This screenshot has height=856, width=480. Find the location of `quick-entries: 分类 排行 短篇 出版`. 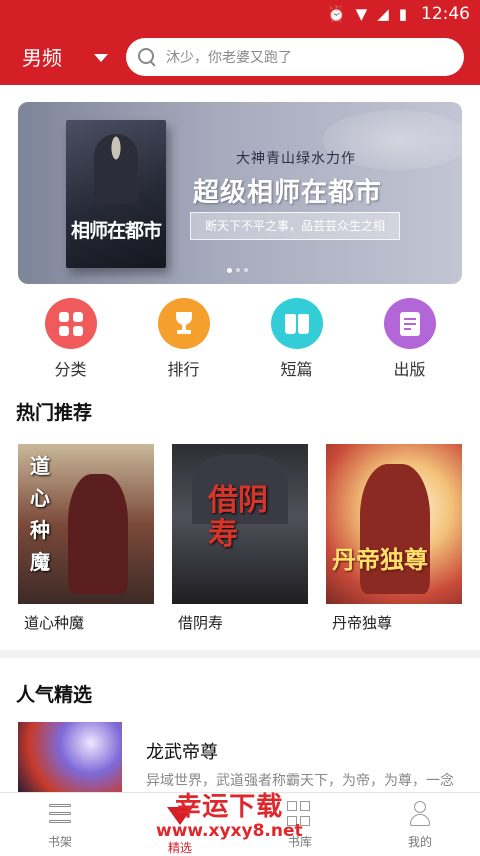

quick-entries: 分类 排行 短篇 出版 is located at coordinates (240, 339).